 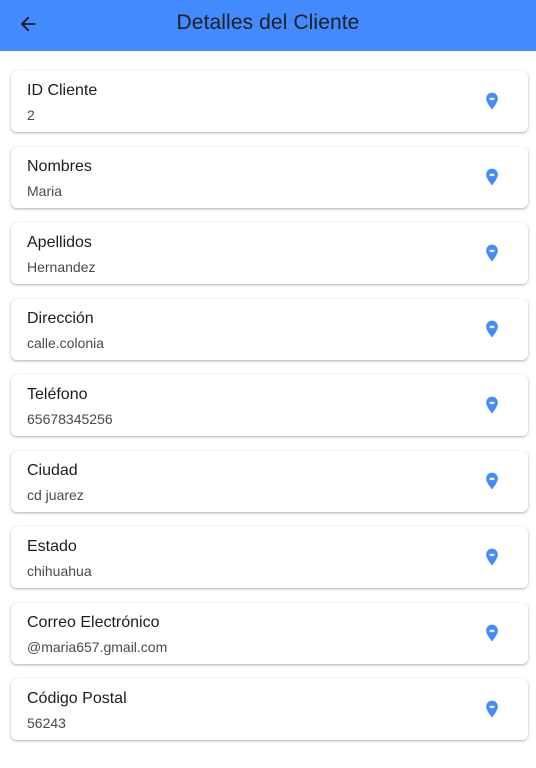 I want to click on field-label: Estado, so click(x=52, y=546).